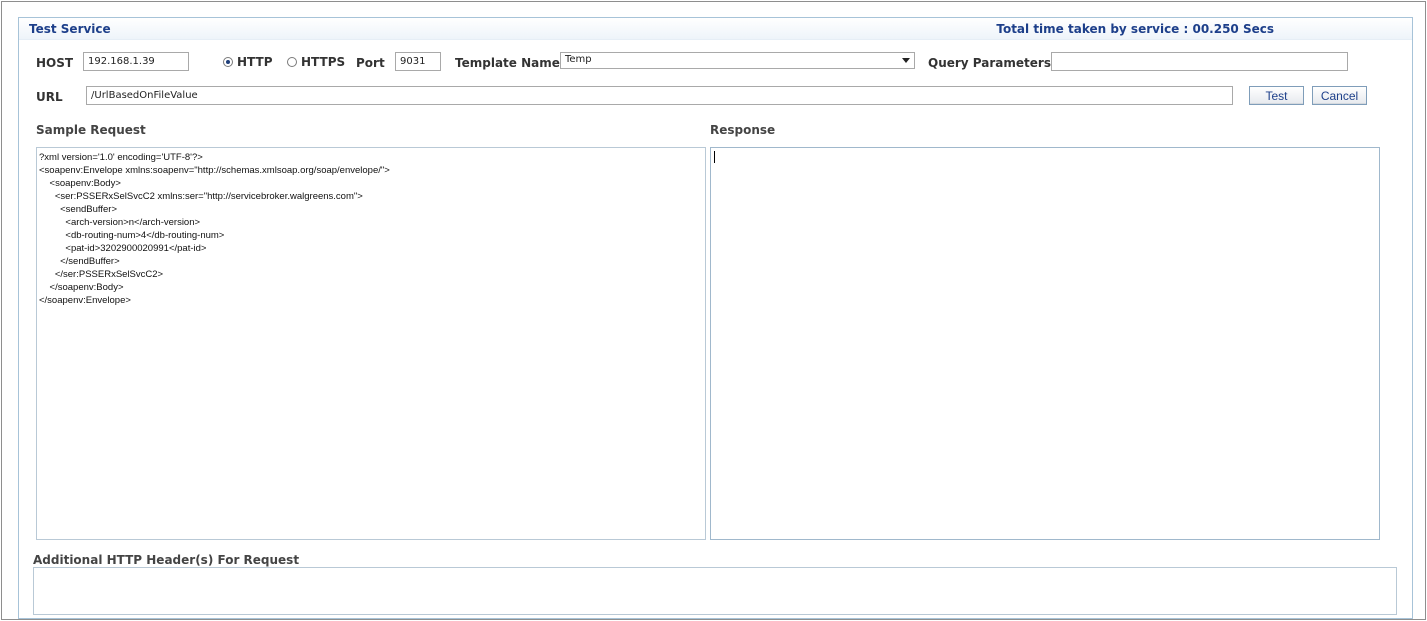  I want to click on query-parameters-label: Query Parameters, so click(989, 63).